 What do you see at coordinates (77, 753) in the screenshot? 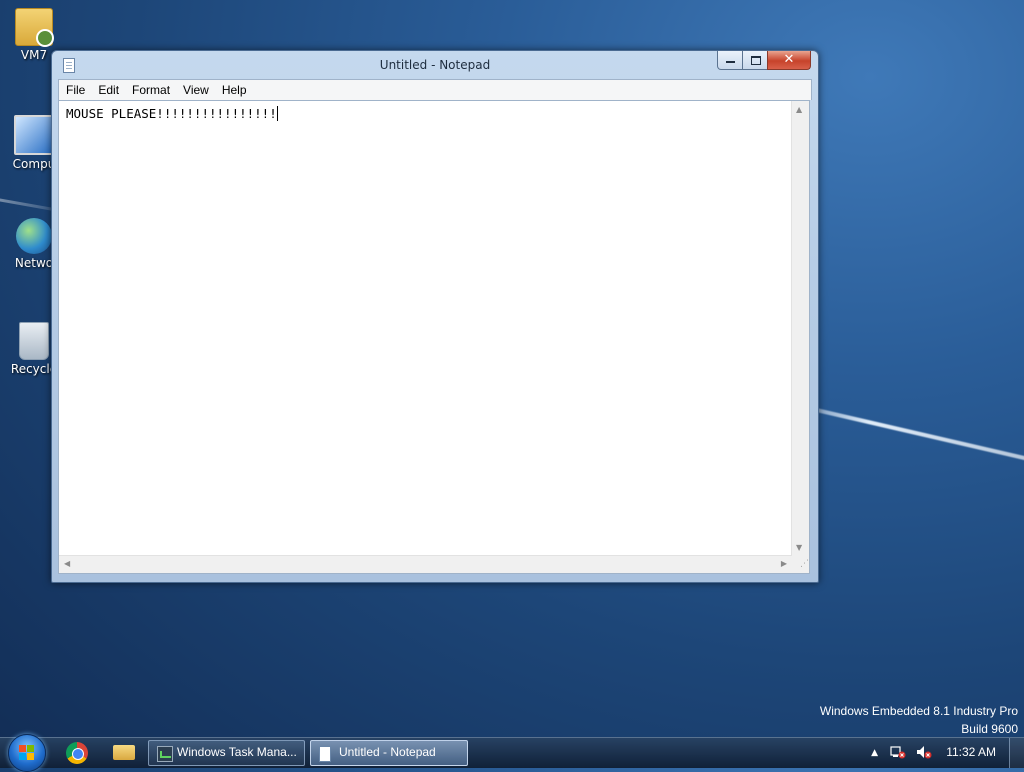
I see `chrome-icon` at bounding box center [77, 753].